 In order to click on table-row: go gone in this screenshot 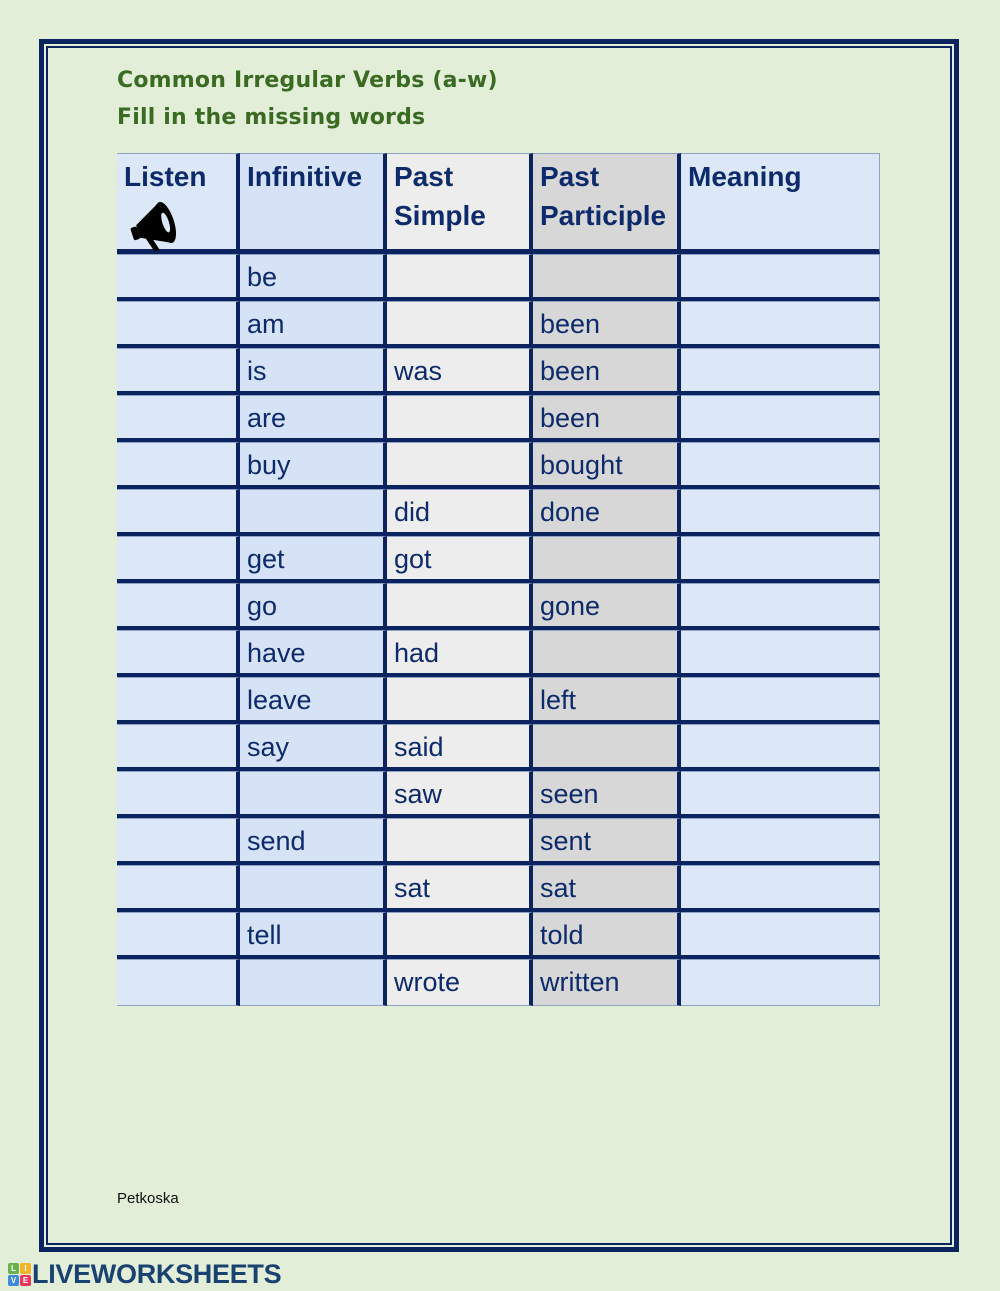, I will do `click(498, 606)`.